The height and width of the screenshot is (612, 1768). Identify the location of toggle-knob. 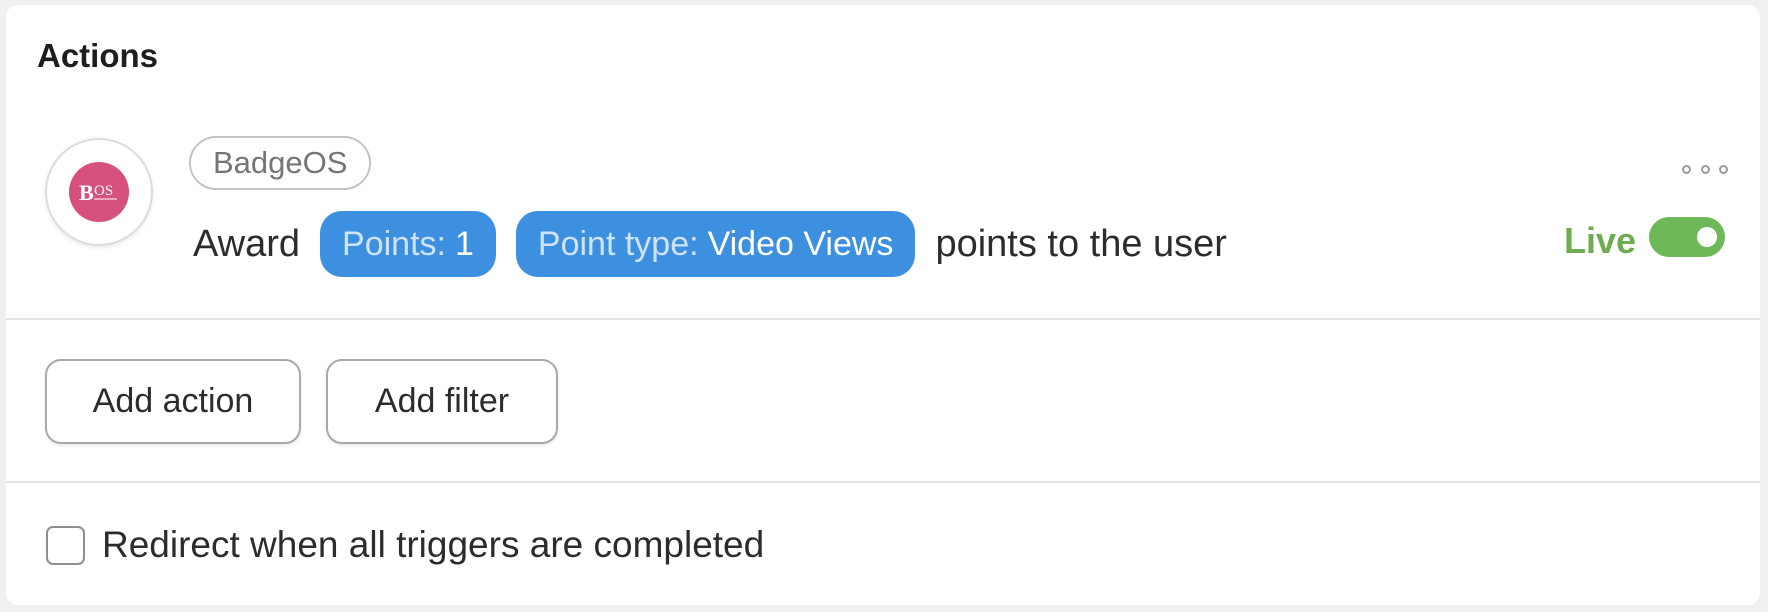
(1707, 237).